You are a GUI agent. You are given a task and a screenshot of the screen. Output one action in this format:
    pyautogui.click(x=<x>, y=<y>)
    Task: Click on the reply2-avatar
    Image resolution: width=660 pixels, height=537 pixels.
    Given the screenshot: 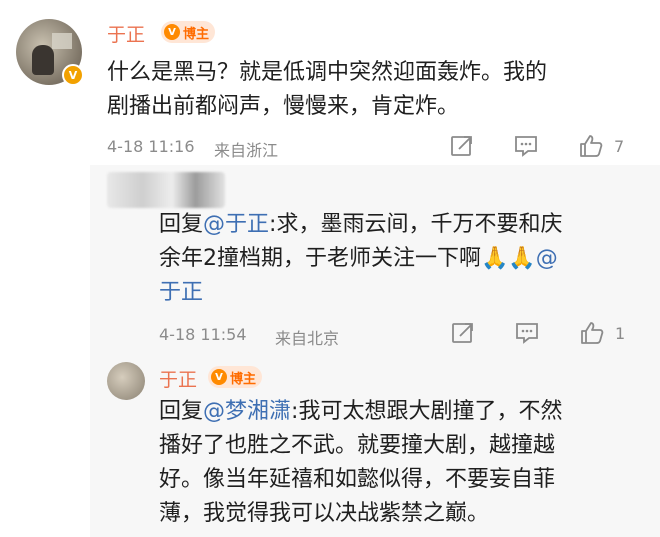 What is the action you would take?
    pyautogui.click(x=126, y=381)
    